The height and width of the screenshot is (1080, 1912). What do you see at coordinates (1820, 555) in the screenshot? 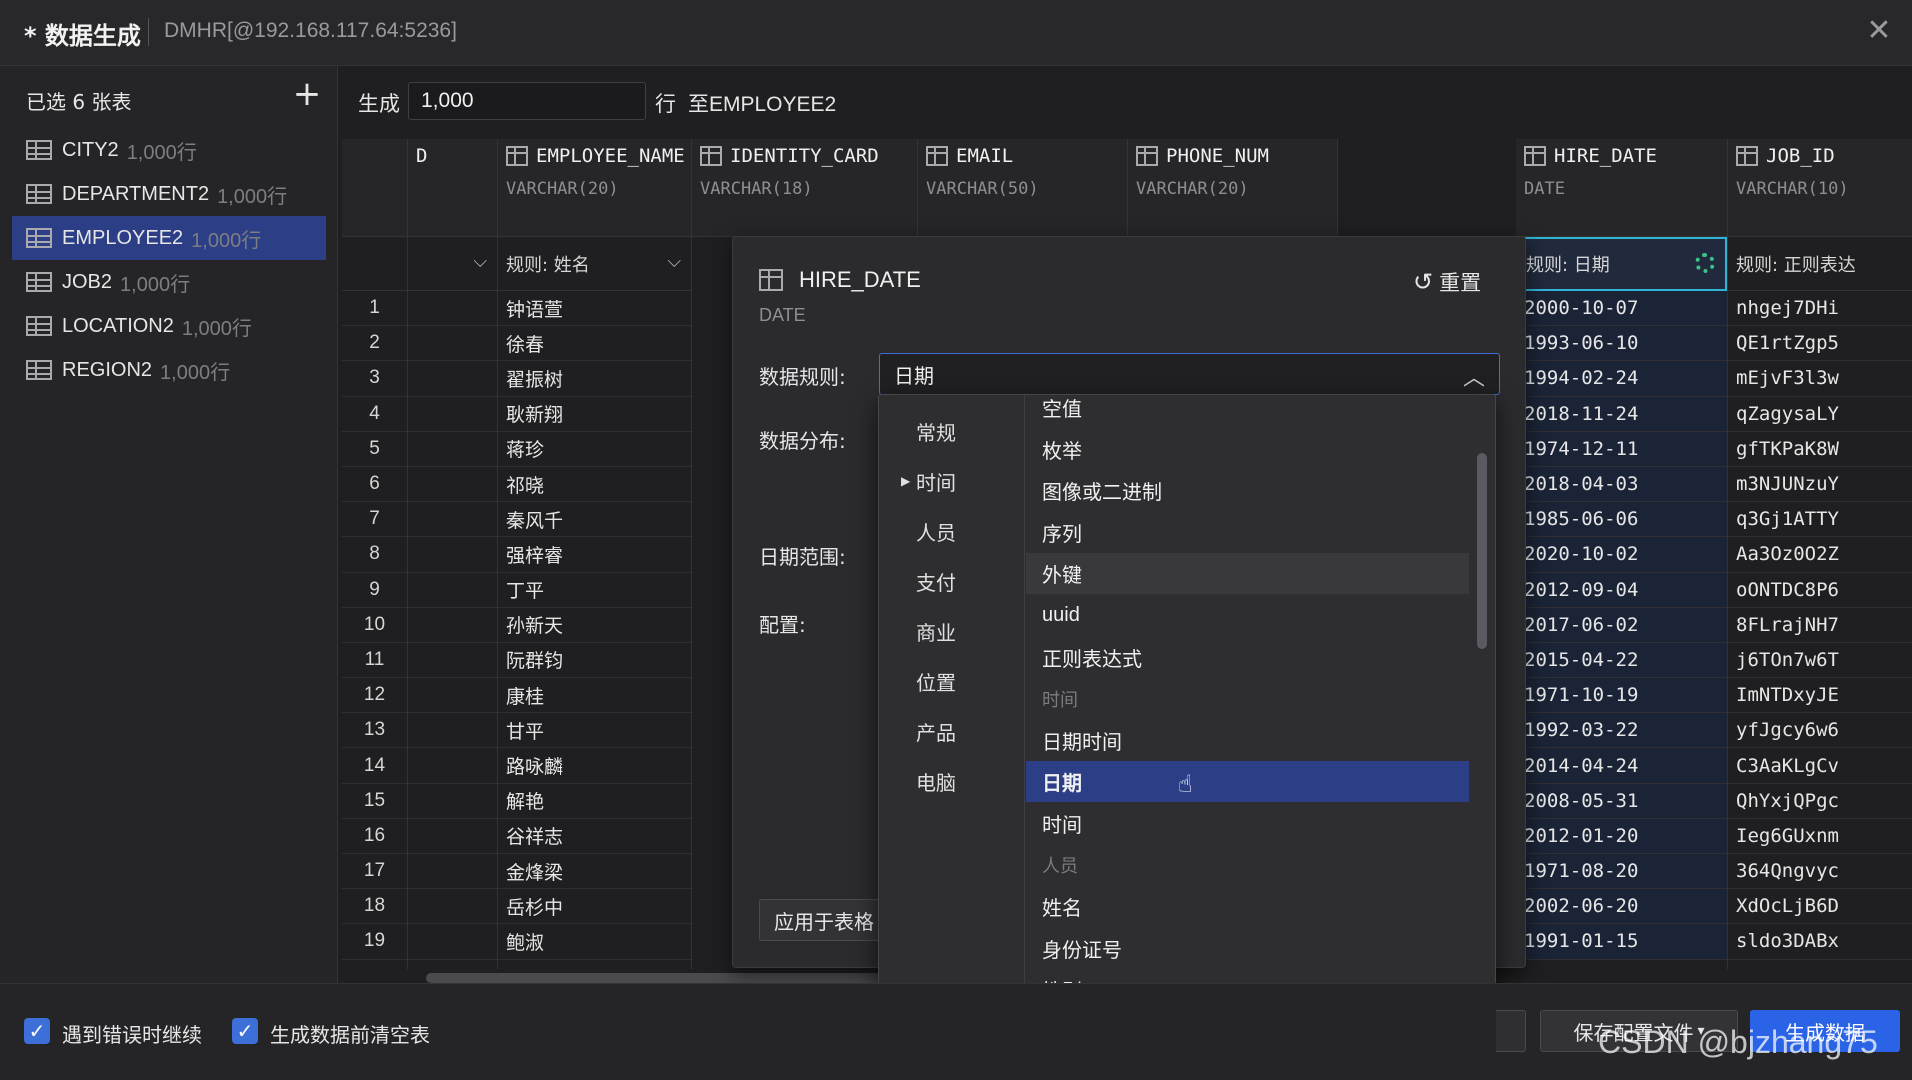
I see `table-cell: Aa3Oz0O2Z` at bounding box center [1820, 555].